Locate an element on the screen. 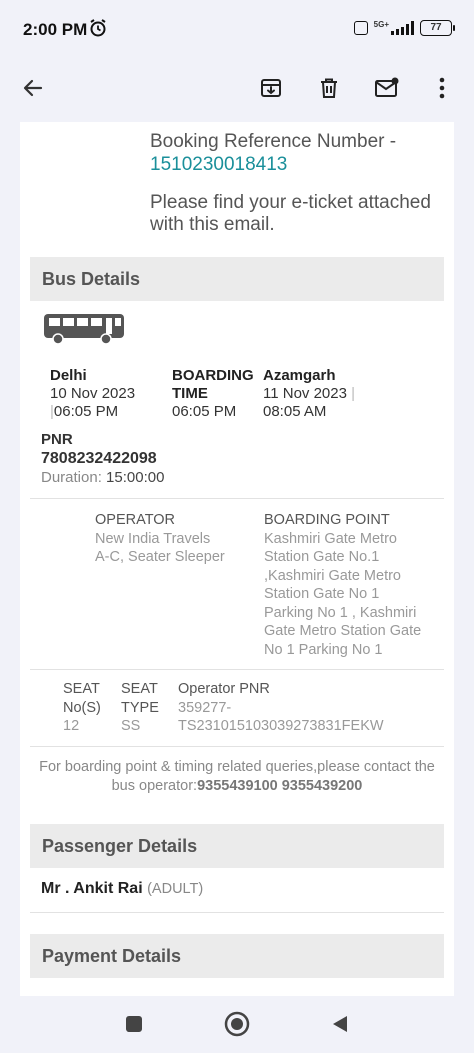 The height and width of the screenshot is (1053, 474). passenger-details-heading: Passenger Details is located at coordinates (237, 846).